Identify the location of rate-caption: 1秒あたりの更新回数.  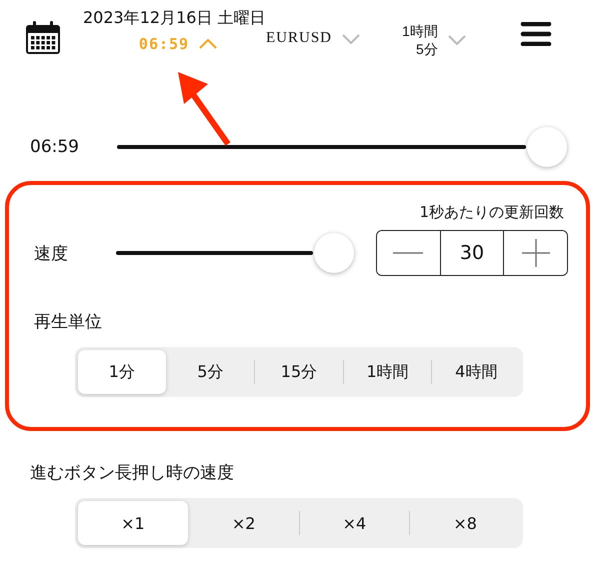
(491, 212).